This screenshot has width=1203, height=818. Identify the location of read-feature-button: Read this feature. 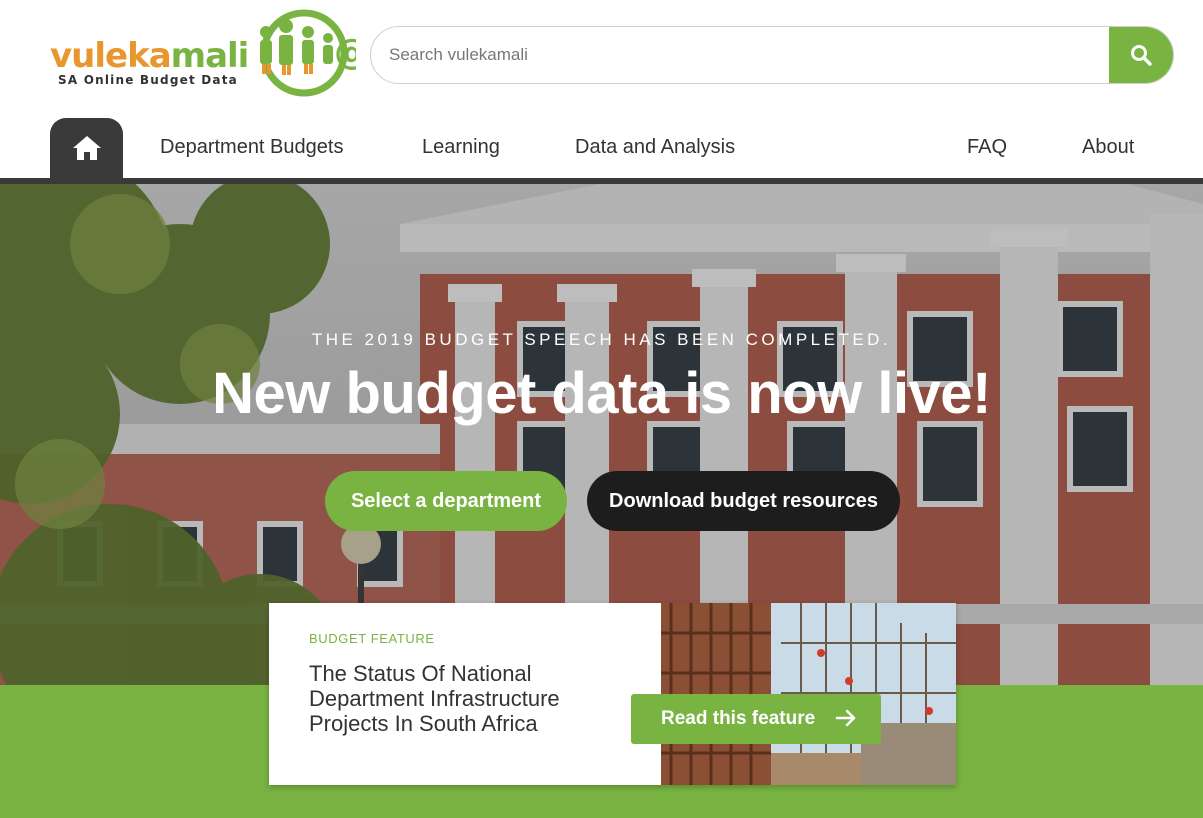
(756, 719).